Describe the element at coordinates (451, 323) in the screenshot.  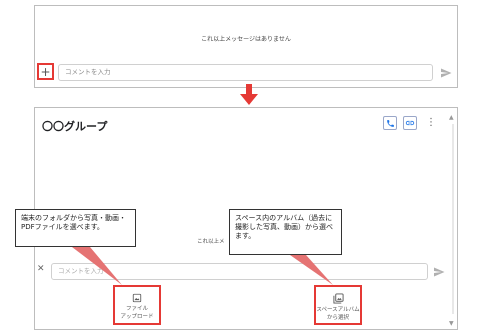
I see `scroll-down-arrow: ▼` at that location.